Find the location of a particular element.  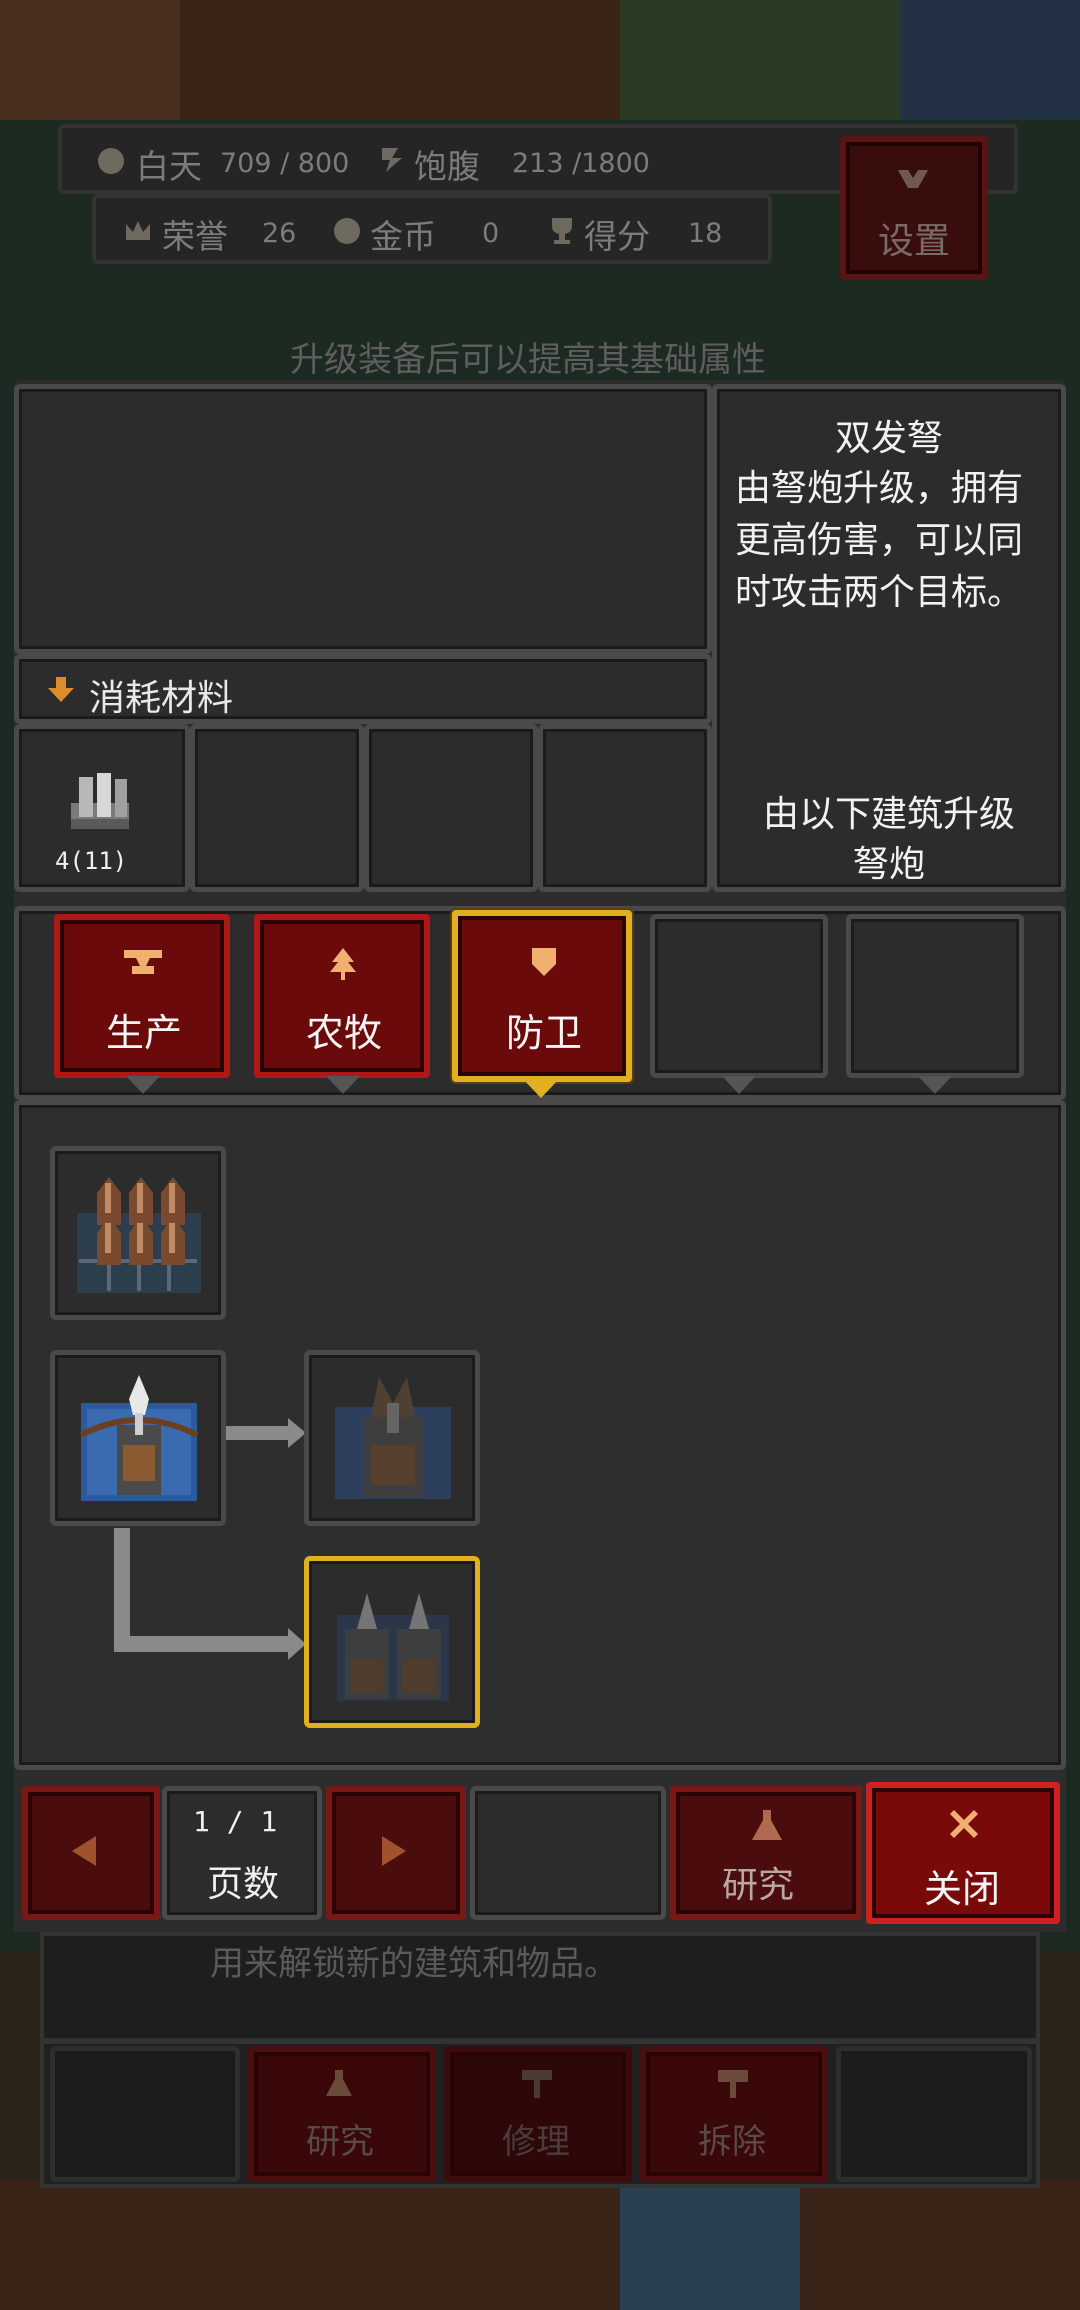

arrow-right-icon is located at coordinates (395, 1853).